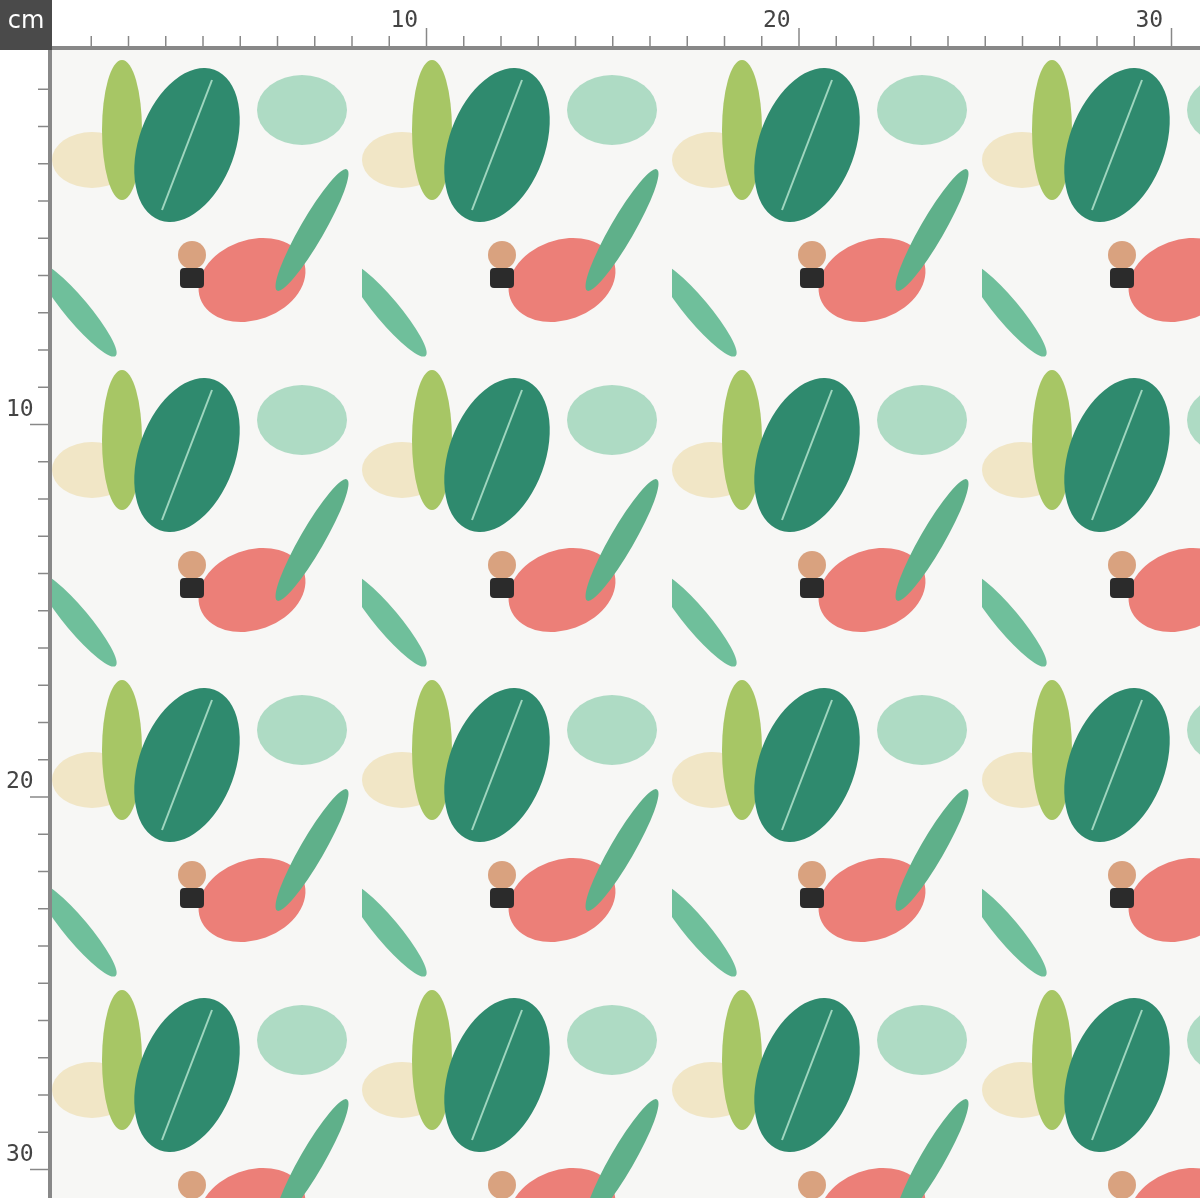 This screenshot has width=1200, height=1198. I want to click on unit-label: cm, so click(26, 25).